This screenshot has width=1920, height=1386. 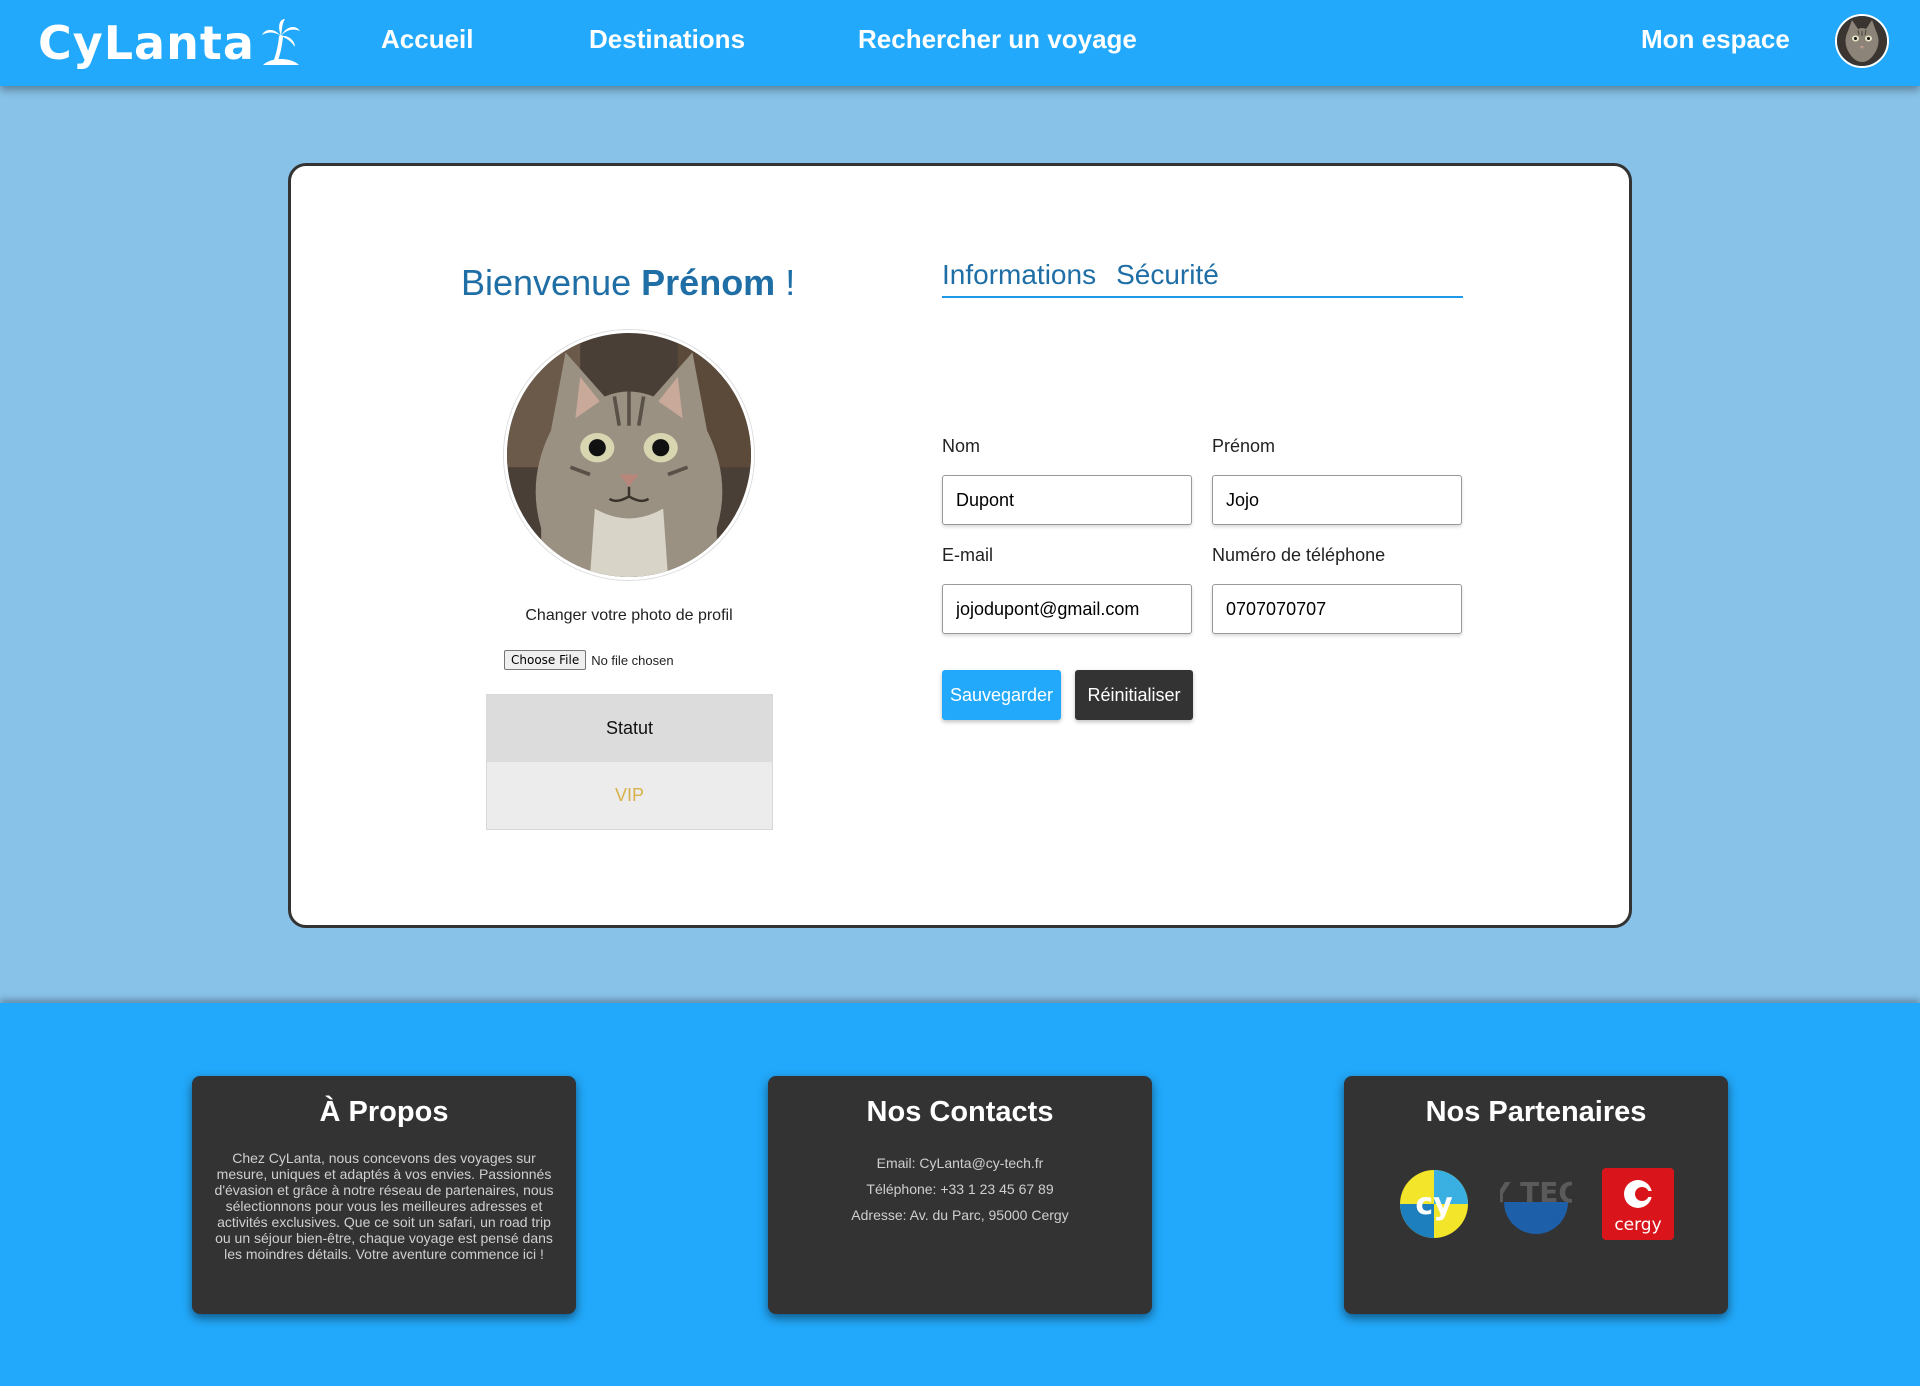 What do you see at coordinates (968, 555) in the screenshot?
I see `email-label: E-mail` at bounding box center [968, 555].